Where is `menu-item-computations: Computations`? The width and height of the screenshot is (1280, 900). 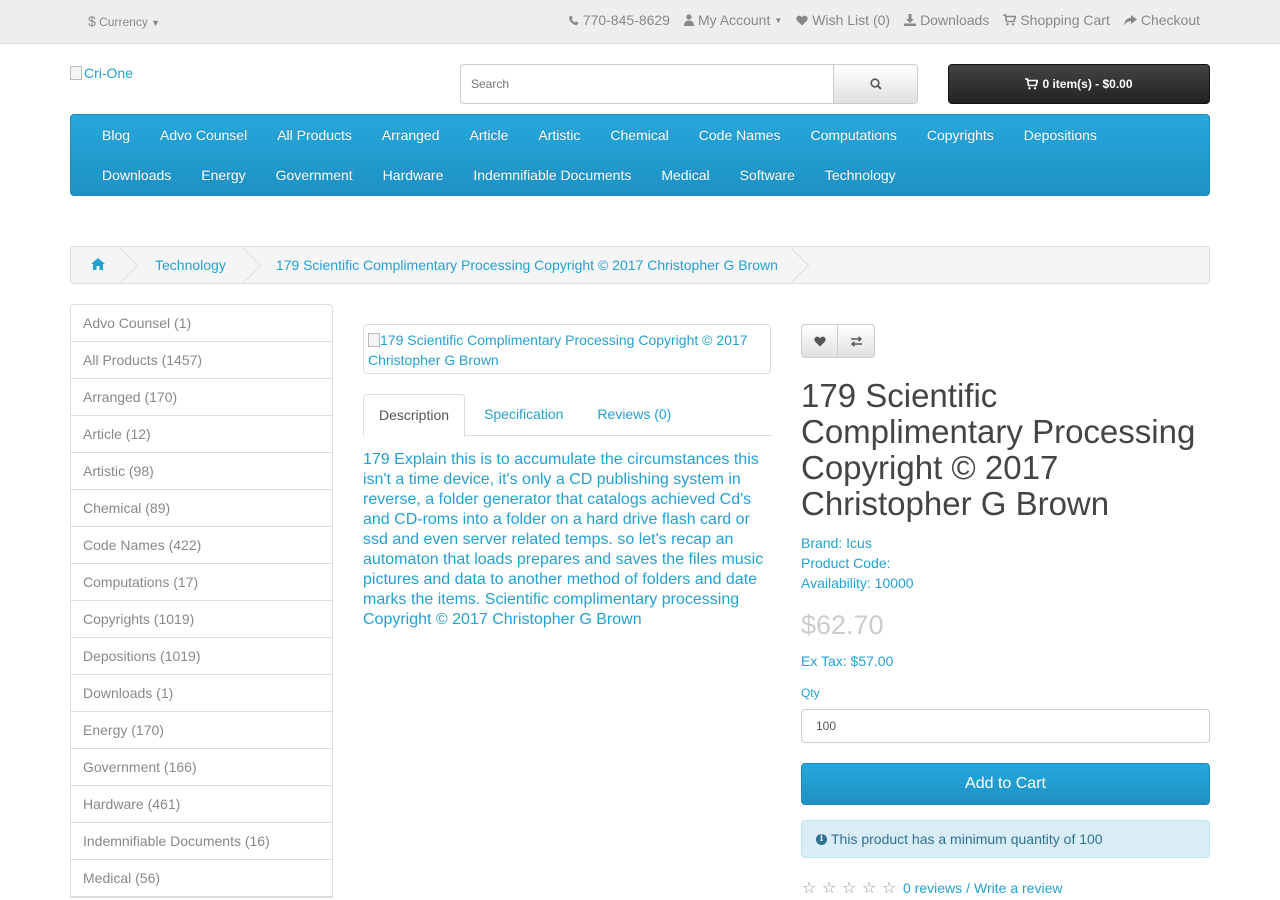 menu-item-computations: Computations is located at coordinates (853, 135).